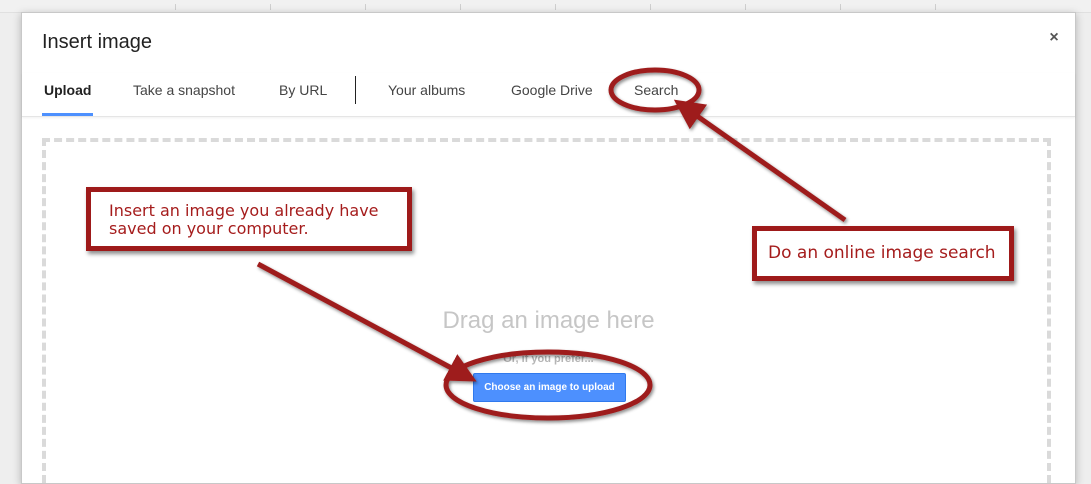 This screenshot has width=1091, height=484. What do you see at coordinates (355, 90) in the screenshot?
I see `tab-divider` at bounding box center [355, 90].